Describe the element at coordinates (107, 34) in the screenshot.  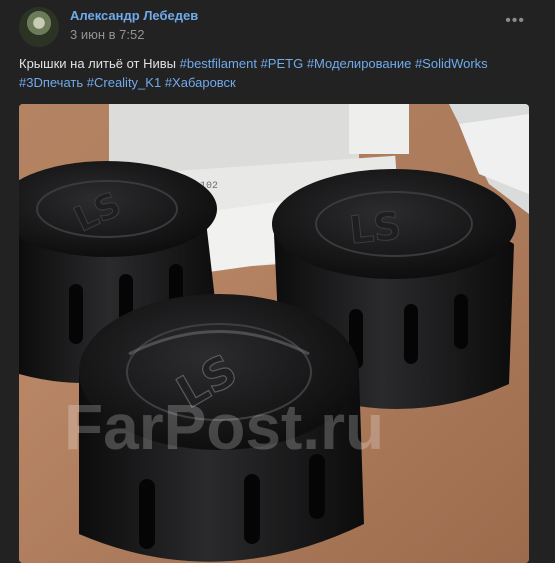
I see `post-date: 3 июн в 7:52` at that location.